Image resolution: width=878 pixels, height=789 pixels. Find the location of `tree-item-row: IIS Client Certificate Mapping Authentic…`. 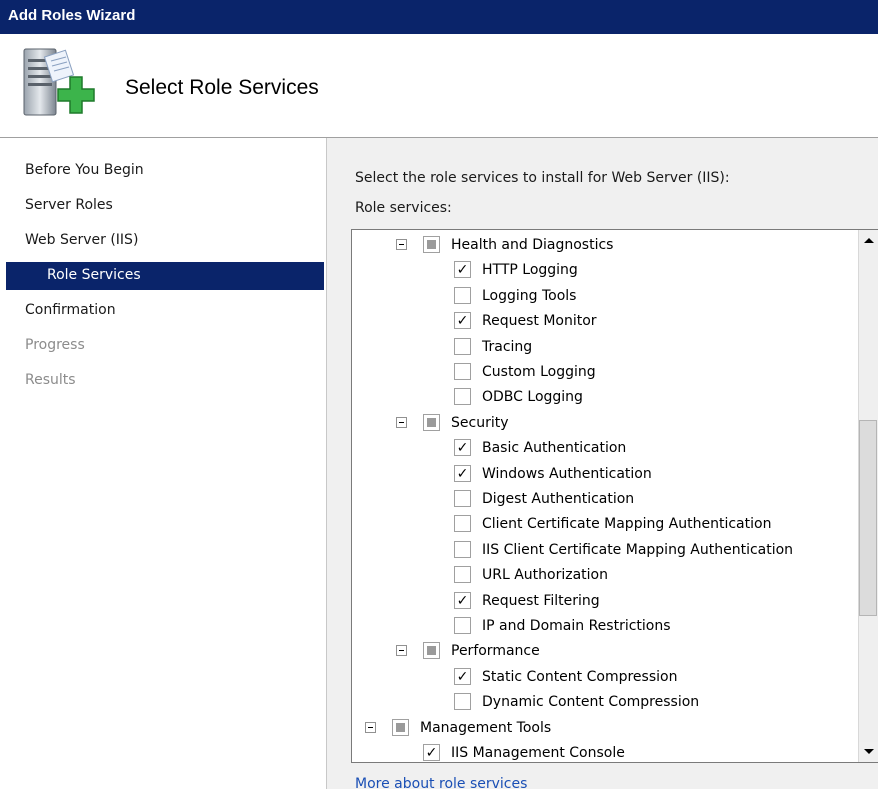

tree-item-row: IIS Client Certificate Mapping Authentic… is located at coordinates (604, 551).